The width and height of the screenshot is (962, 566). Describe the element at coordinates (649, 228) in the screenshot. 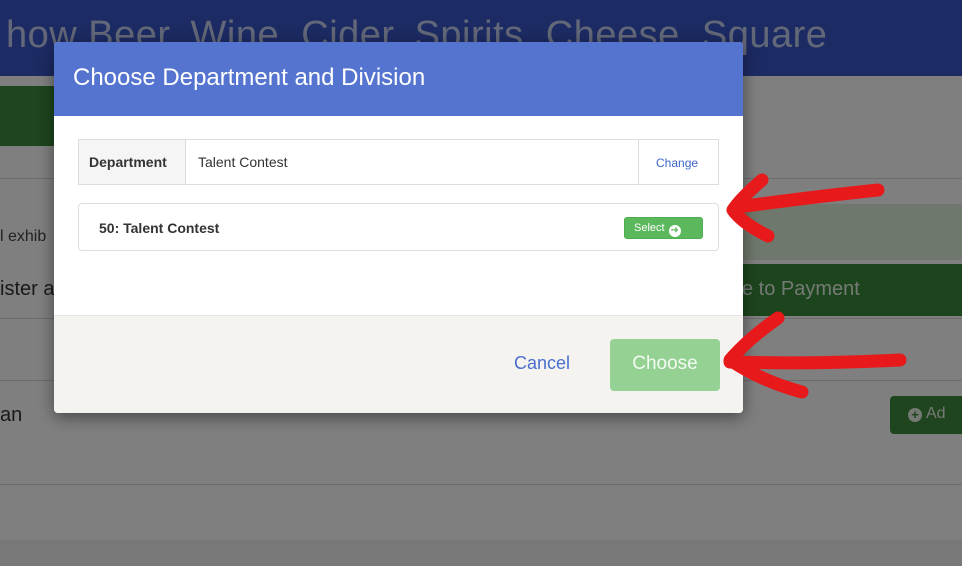

I see `select-button-label: Select` at that location.